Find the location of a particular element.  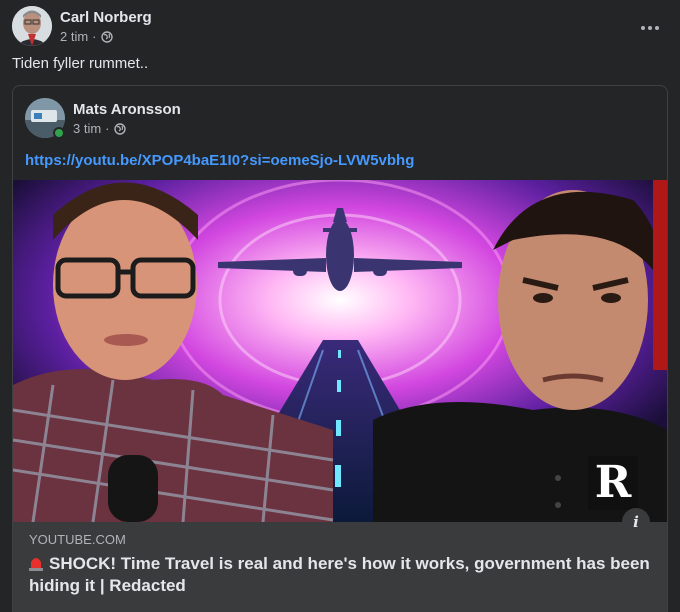

shared-post-time: 3 tim is located at coordinates (87, 128).